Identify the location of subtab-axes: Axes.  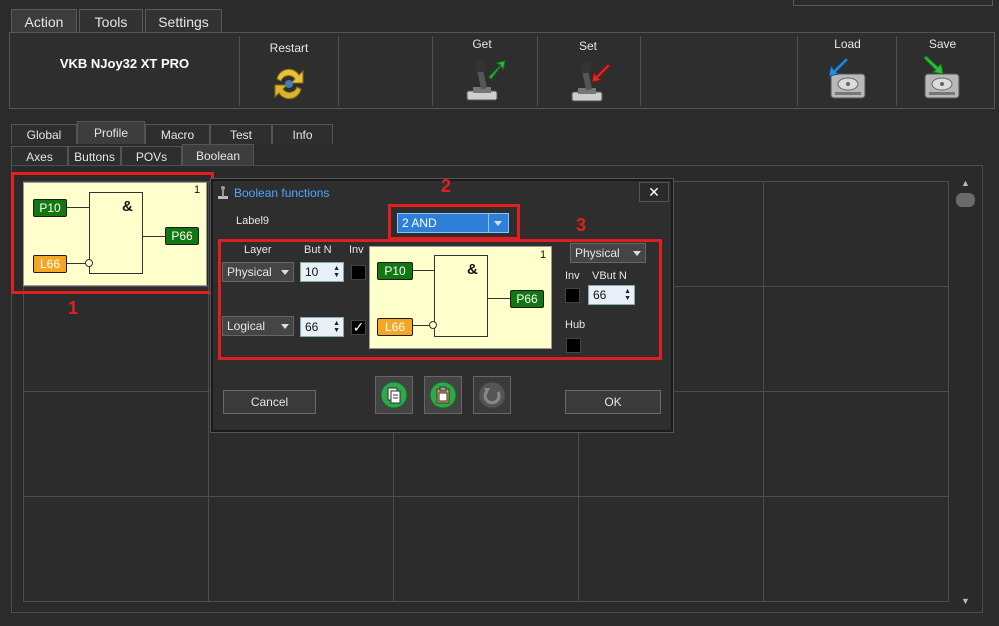
(39, 156).